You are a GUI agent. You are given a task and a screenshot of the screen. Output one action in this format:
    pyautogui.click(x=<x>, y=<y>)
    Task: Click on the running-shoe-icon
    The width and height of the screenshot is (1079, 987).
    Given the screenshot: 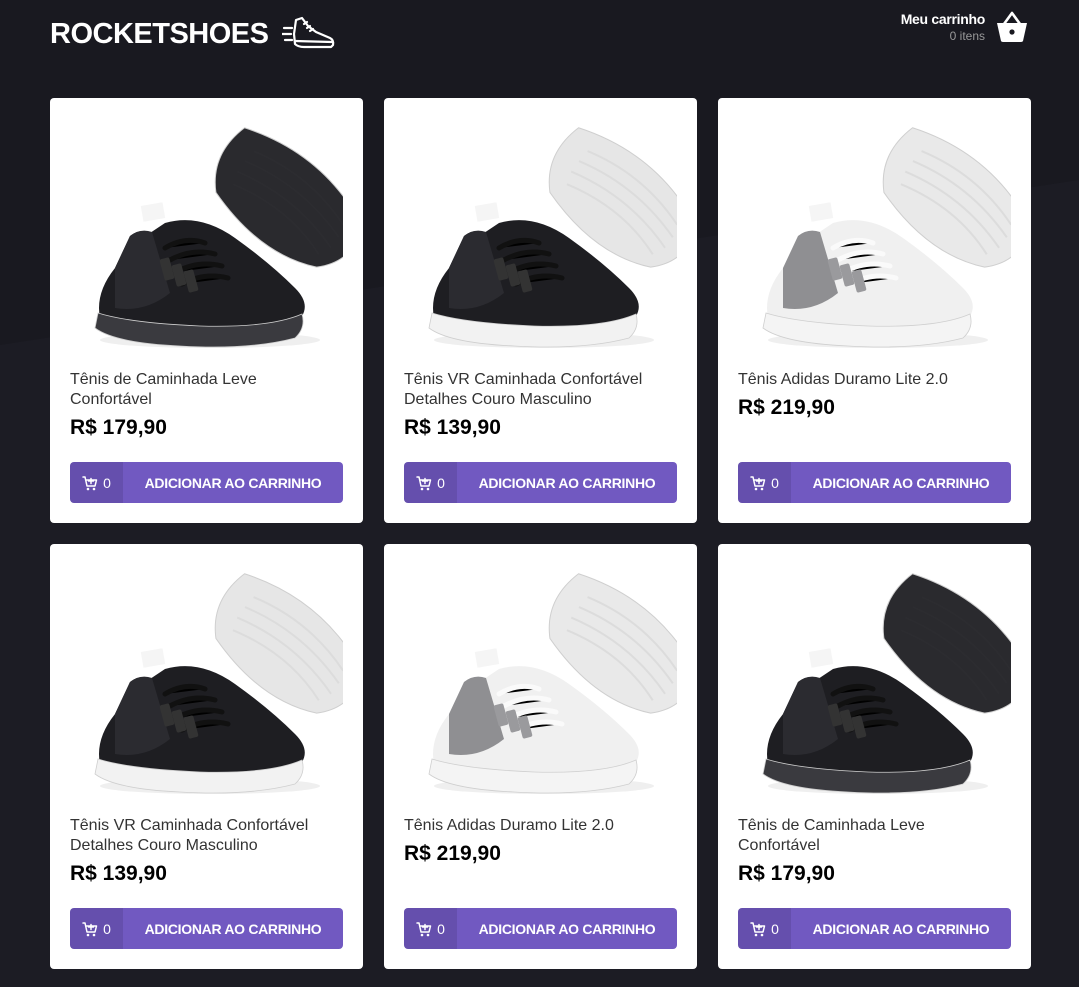 What is the action you would take?
    pyautogui.click(x=308, y=32)
    